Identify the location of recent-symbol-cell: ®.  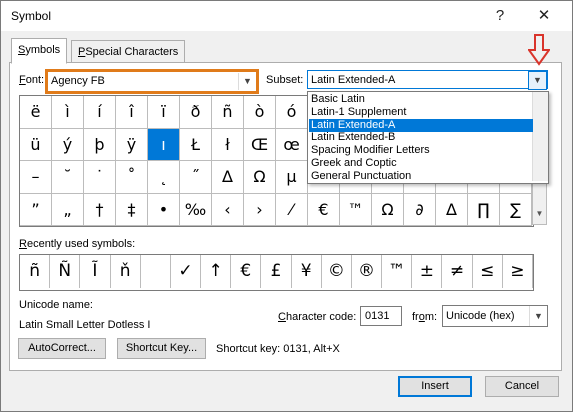
(367, 271).